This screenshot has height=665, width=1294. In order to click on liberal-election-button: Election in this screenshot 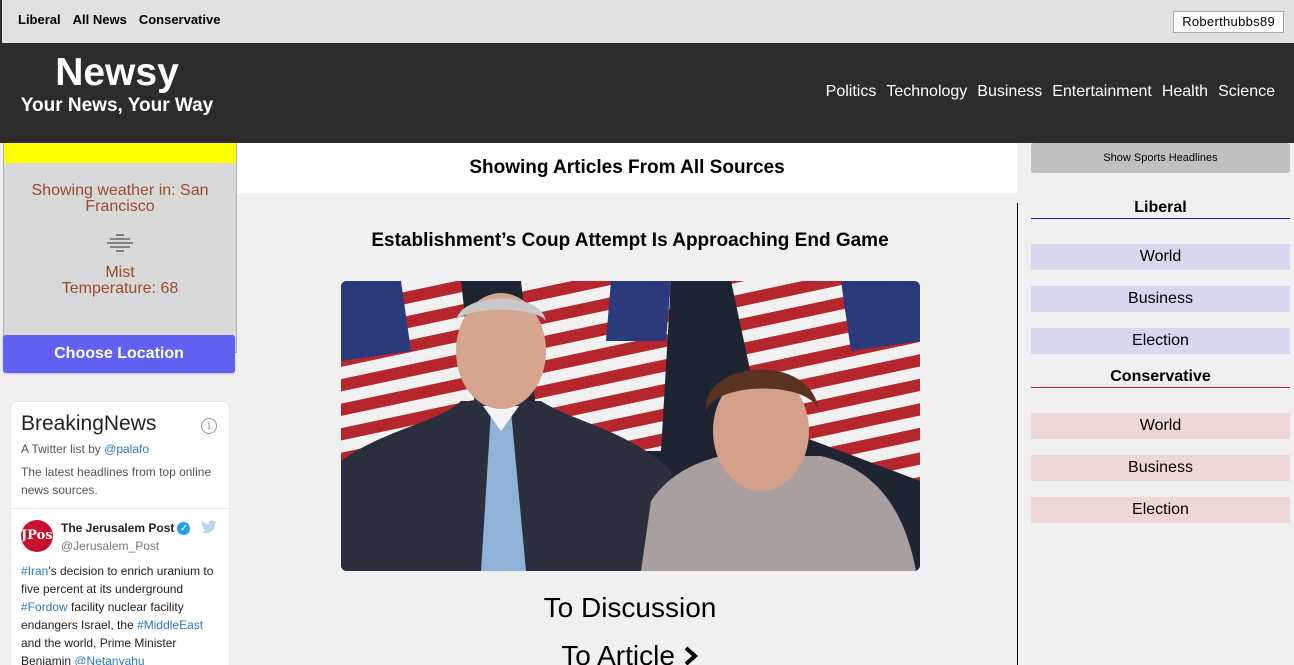, I will do `click(1160, 341)`.